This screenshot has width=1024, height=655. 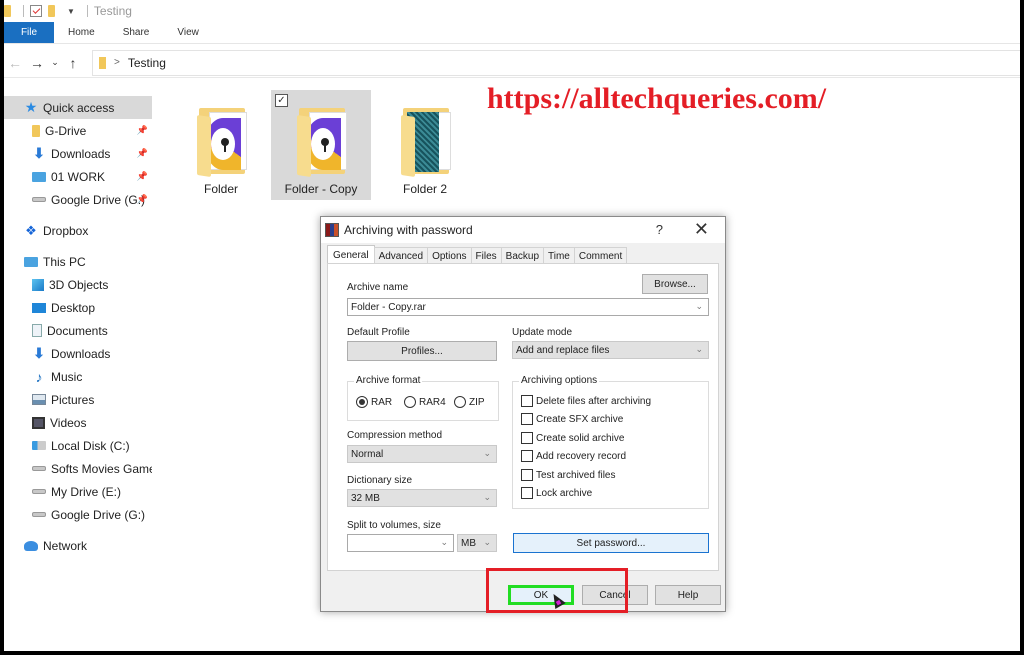 What do you see at coordinates (73, 63) in the screenshot?
I see `up-arrow-icon: ↑` at bounding box center [73, 63].